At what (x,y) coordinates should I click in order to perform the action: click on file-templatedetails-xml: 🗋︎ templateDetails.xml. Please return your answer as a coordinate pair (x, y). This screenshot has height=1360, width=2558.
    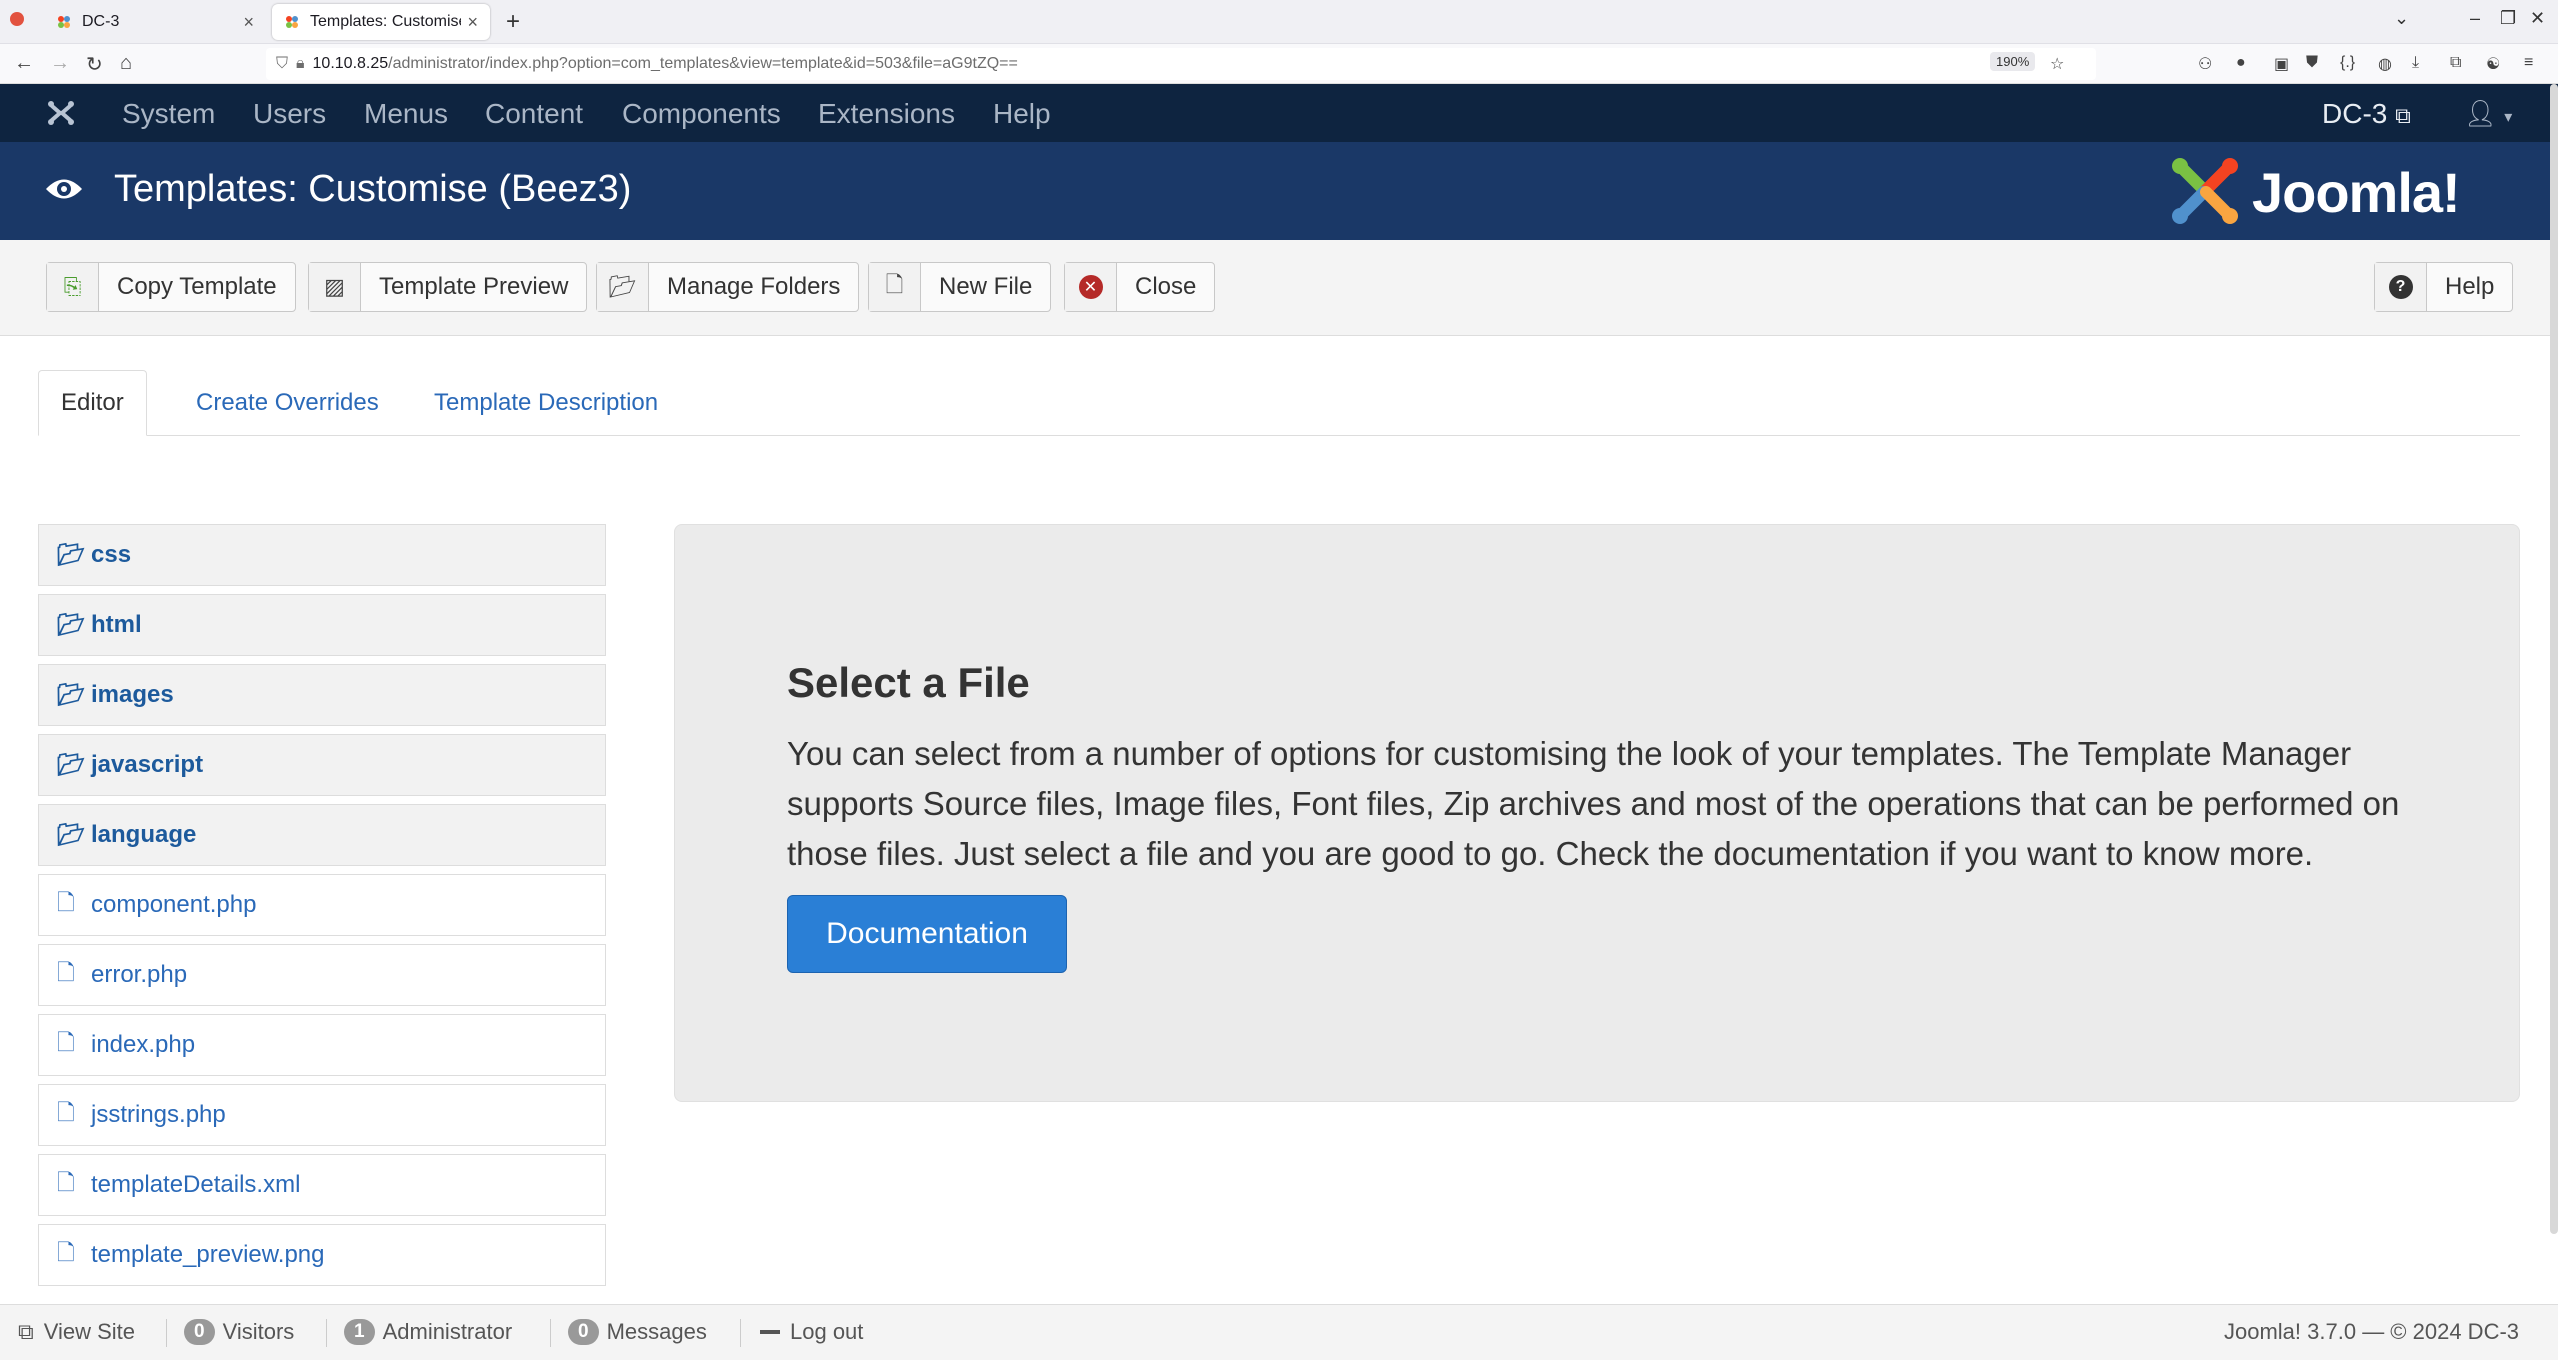
    Looking at the image, I should click on (322, 1185).